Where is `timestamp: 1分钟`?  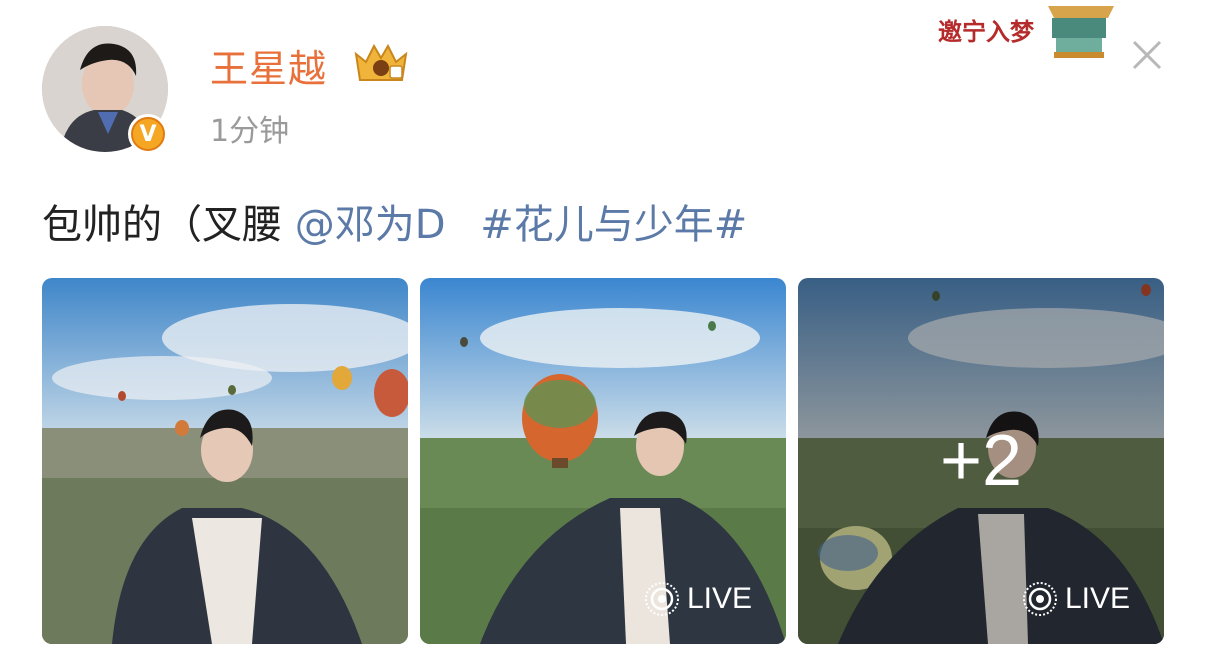 timestamp: 1分钟 is located at coordinates (250, 131).